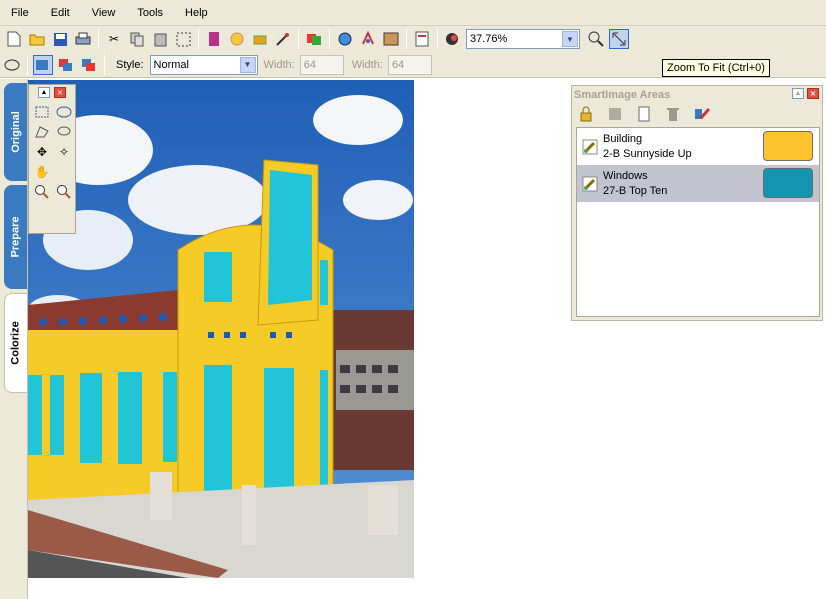  What do you see at coordinates (150, 13) in the screenshot?
I see `menu-tools: Tools` at bounding box center [150, 13].